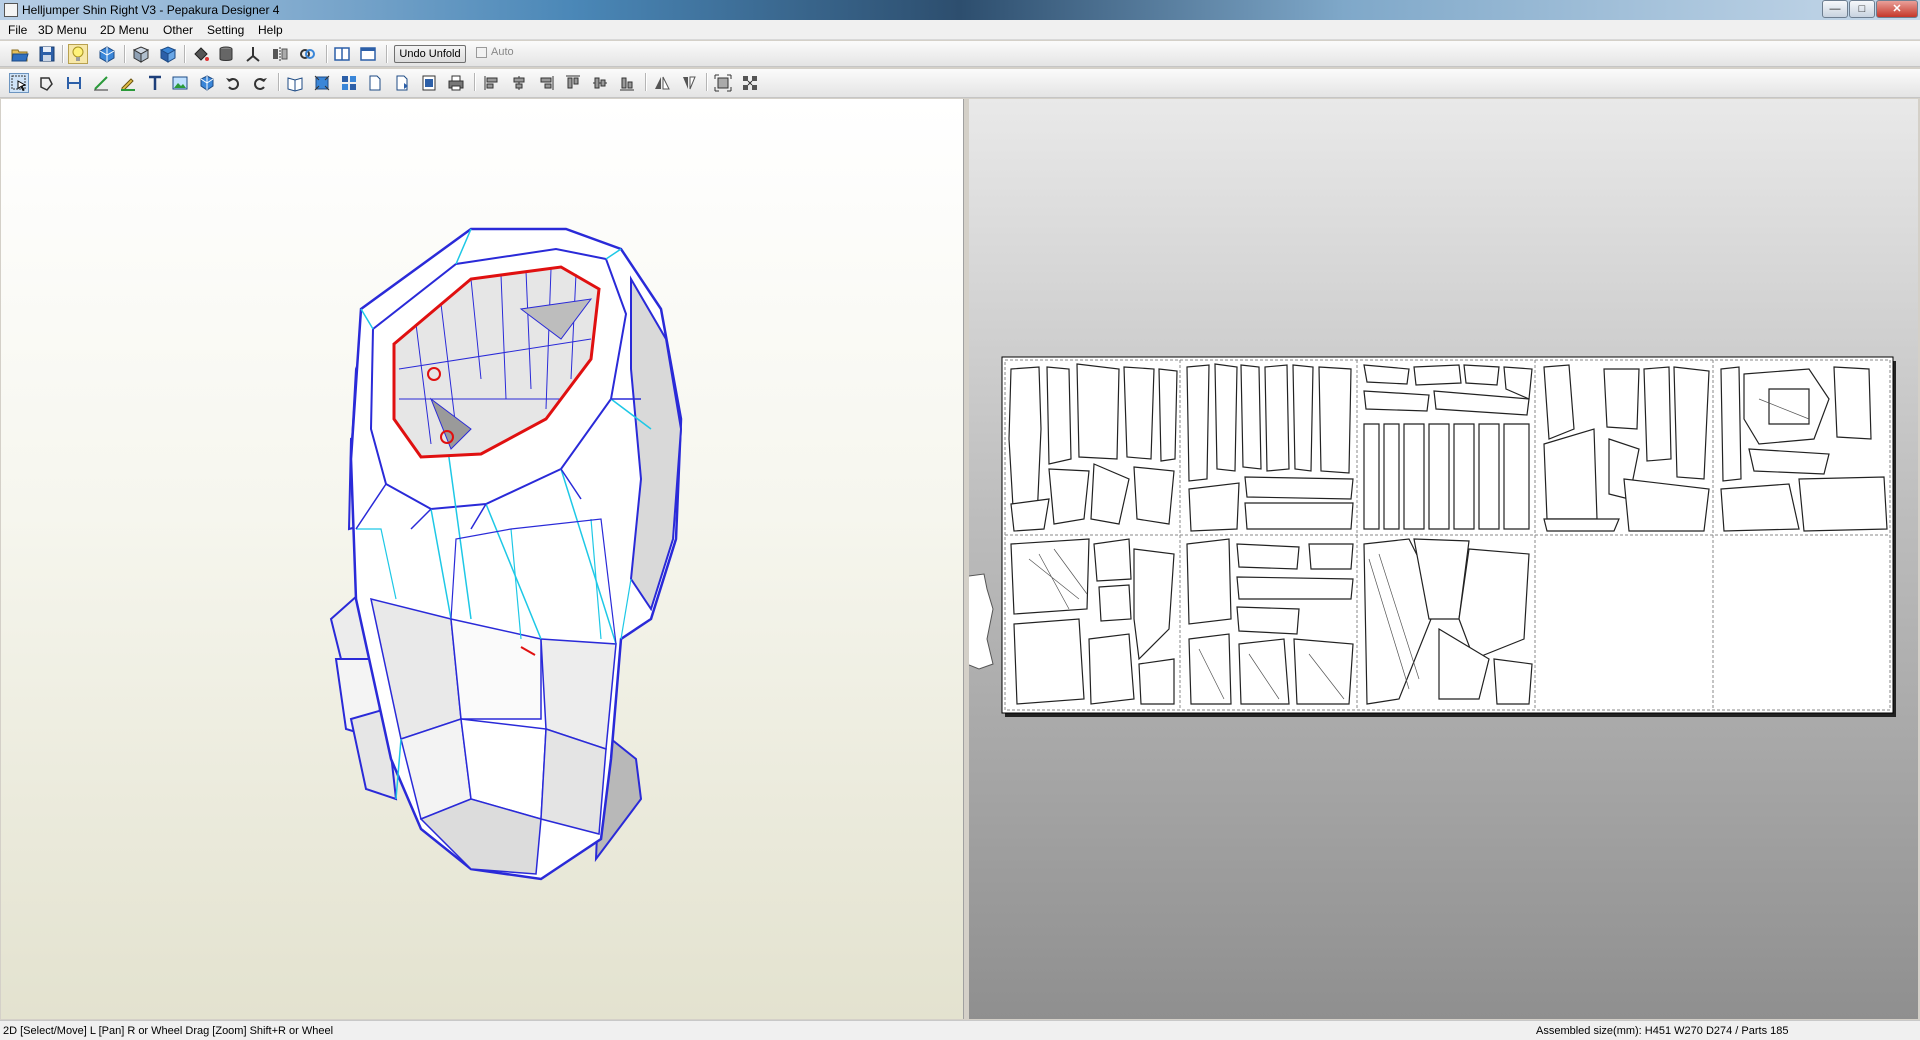 Image resolution: width=1920 pixels, height=1040 pixels. I want to click on cylinder-icon, so click(226, 54).